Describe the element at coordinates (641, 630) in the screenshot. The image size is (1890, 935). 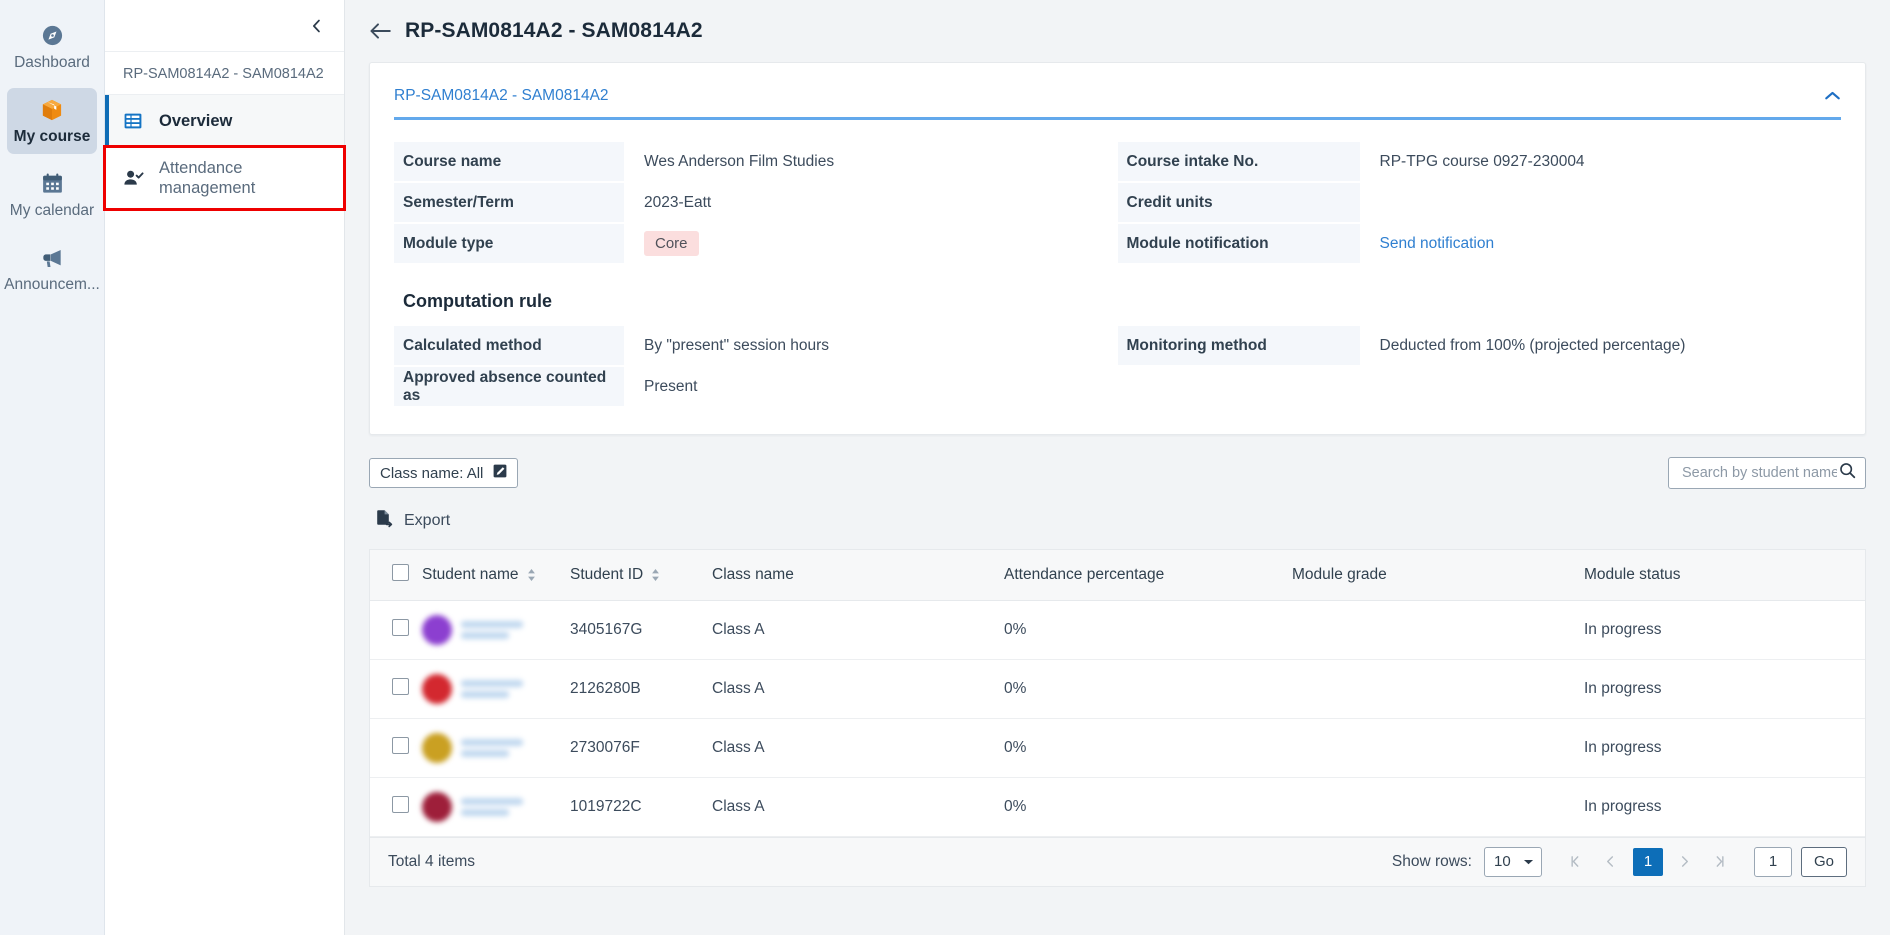
I see `cell-student-id: 3405167G` at that location.